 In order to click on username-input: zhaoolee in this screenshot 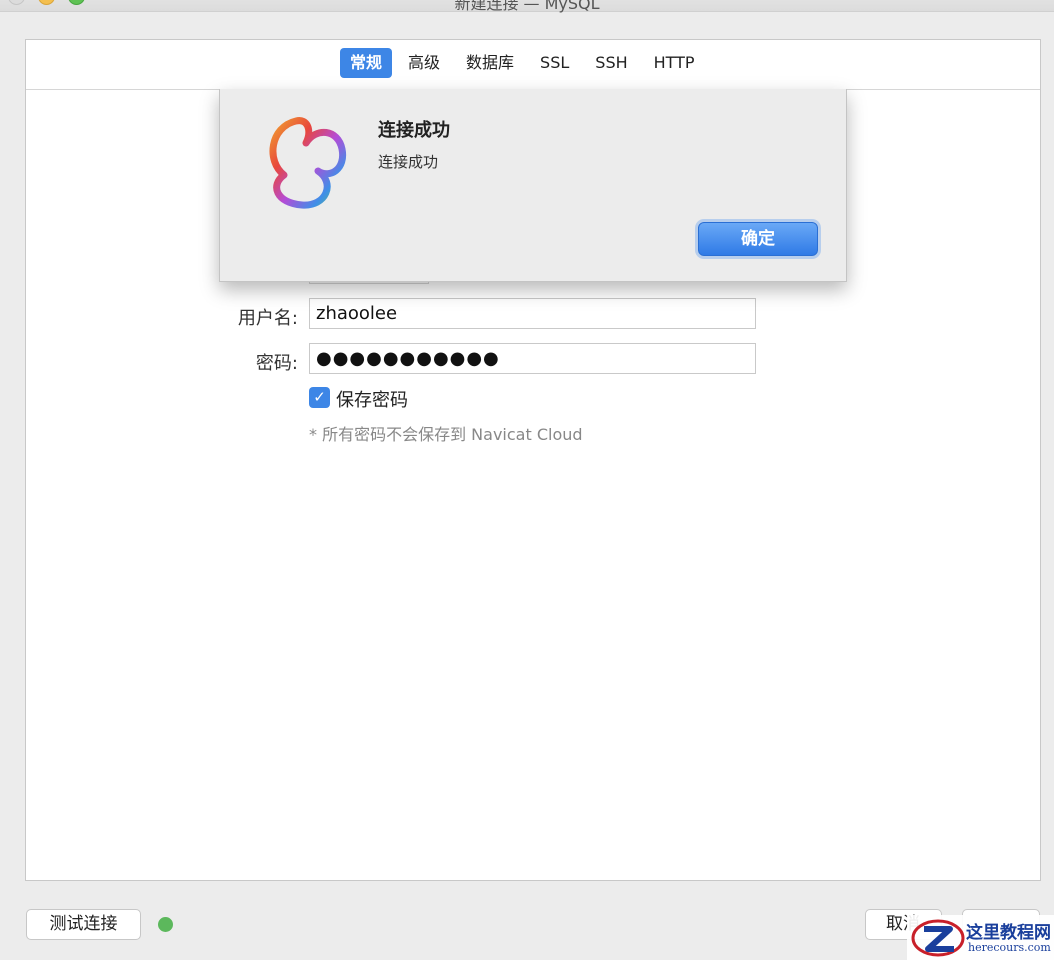, I will do `click(532, 313)`.